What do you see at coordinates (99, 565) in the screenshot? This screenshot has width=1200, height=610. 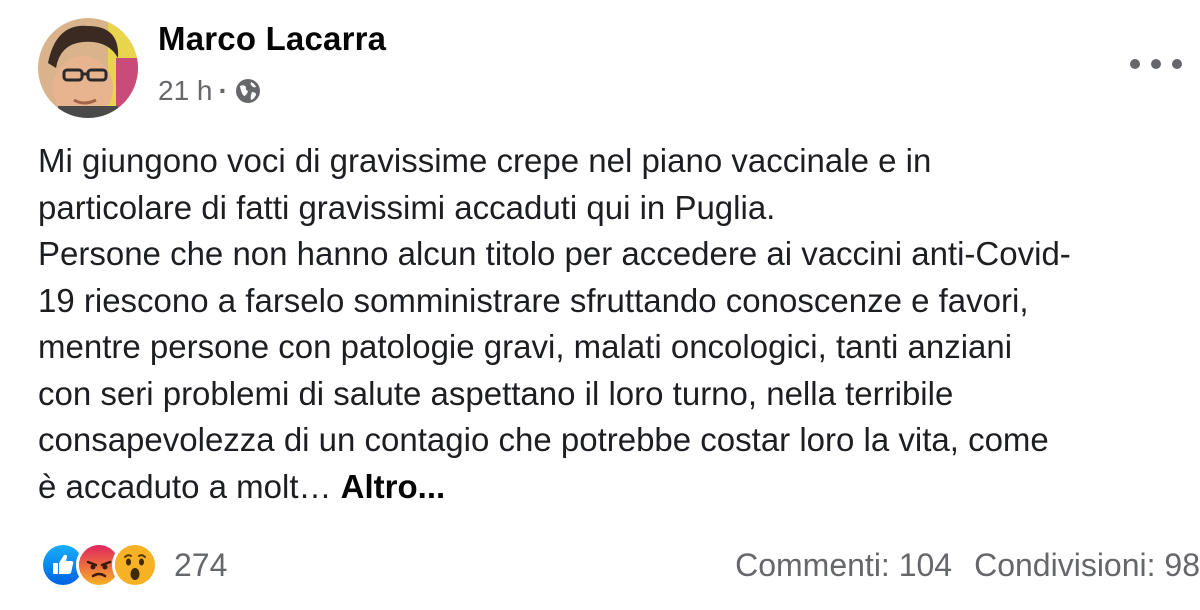 I see `reaction-icons` at bounding box center [99, 565].